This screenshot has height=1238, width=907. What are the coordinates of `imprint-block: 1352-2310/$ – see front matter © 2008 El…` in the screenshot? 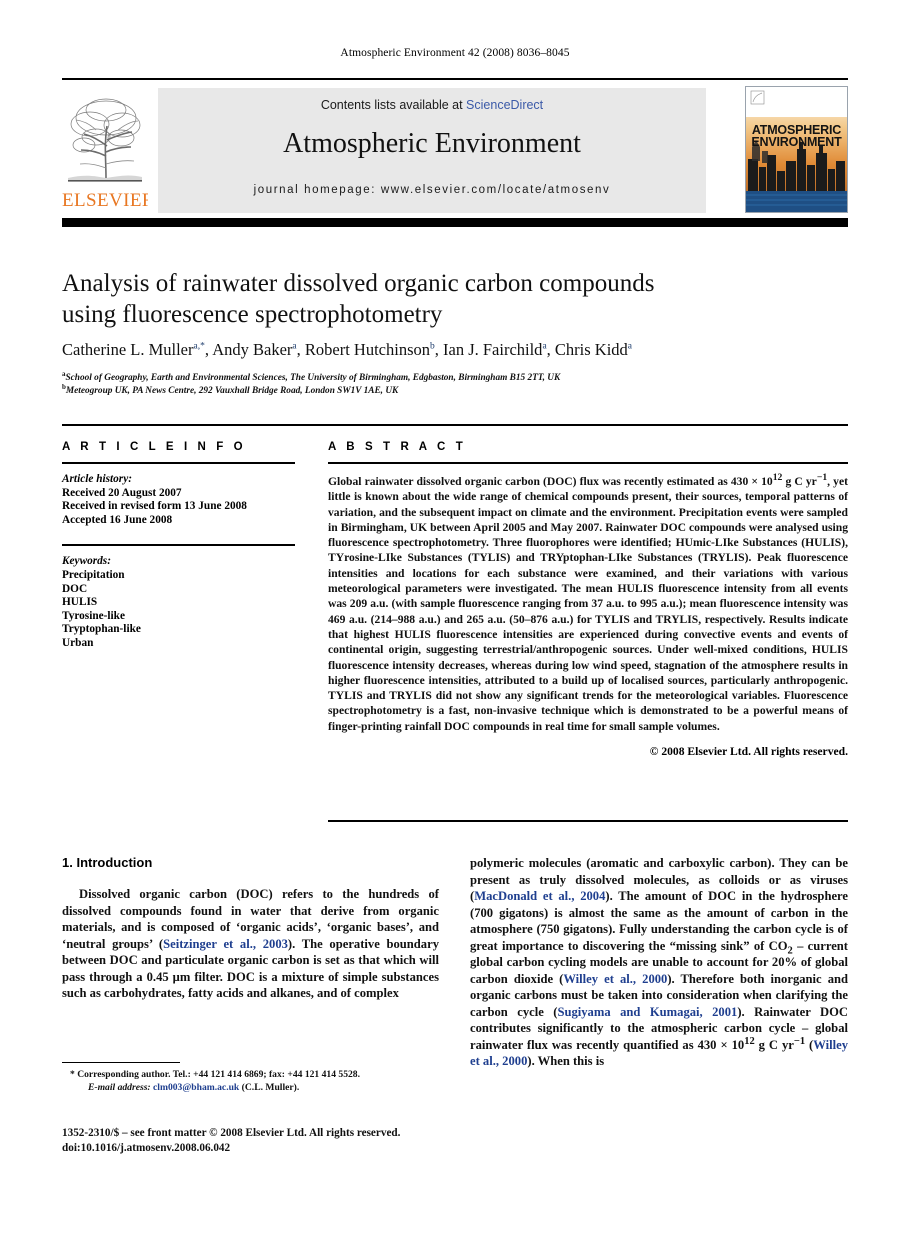 It's located at (272, 1140).